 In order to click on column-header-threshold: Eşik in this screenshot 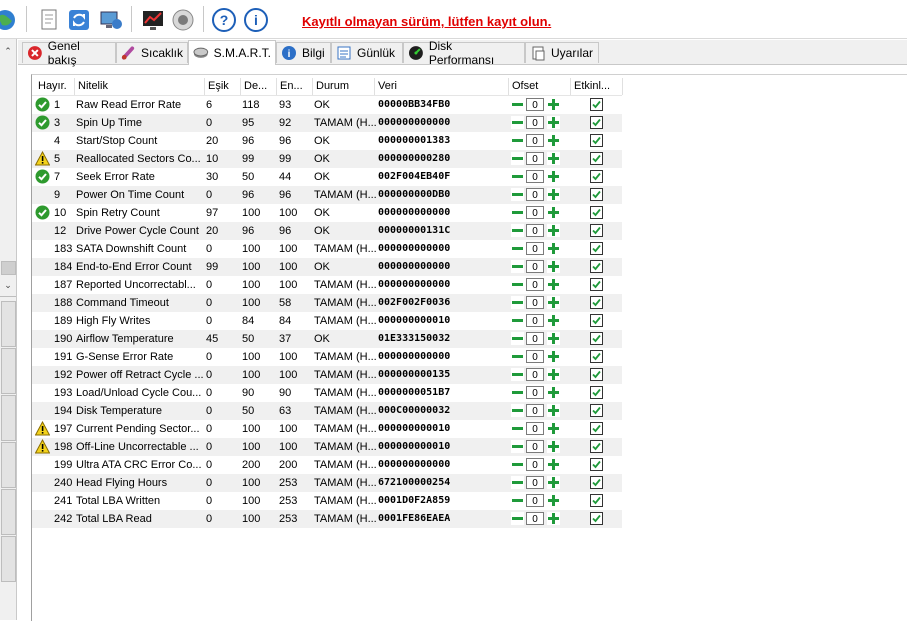, I will do `click(223, 86)`.